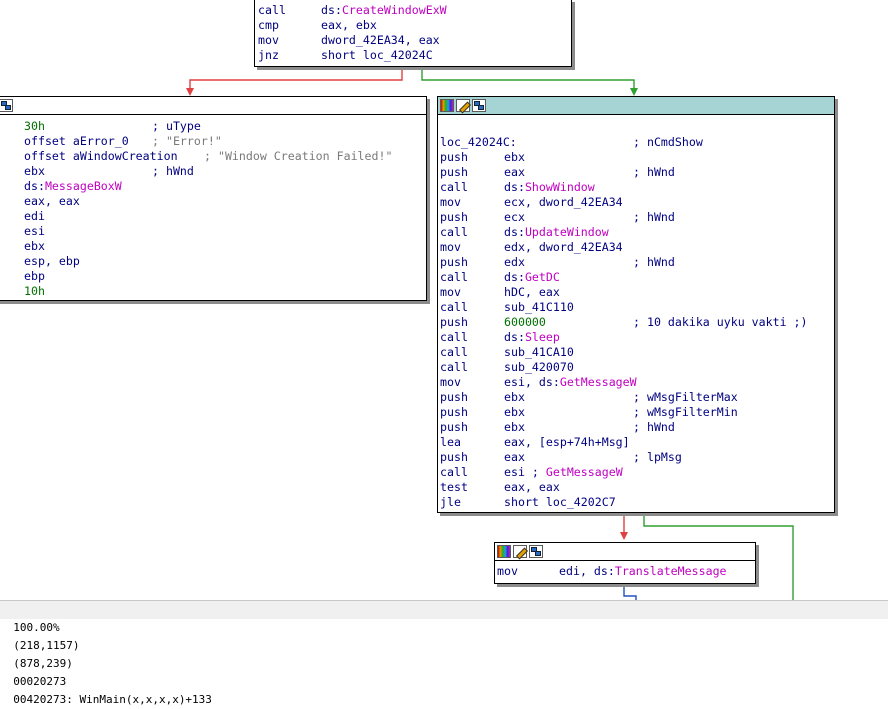 Image resolution: width=888 pixels, height=709 pixels. I want to click on api-name: GetDC, so click(542, 277).